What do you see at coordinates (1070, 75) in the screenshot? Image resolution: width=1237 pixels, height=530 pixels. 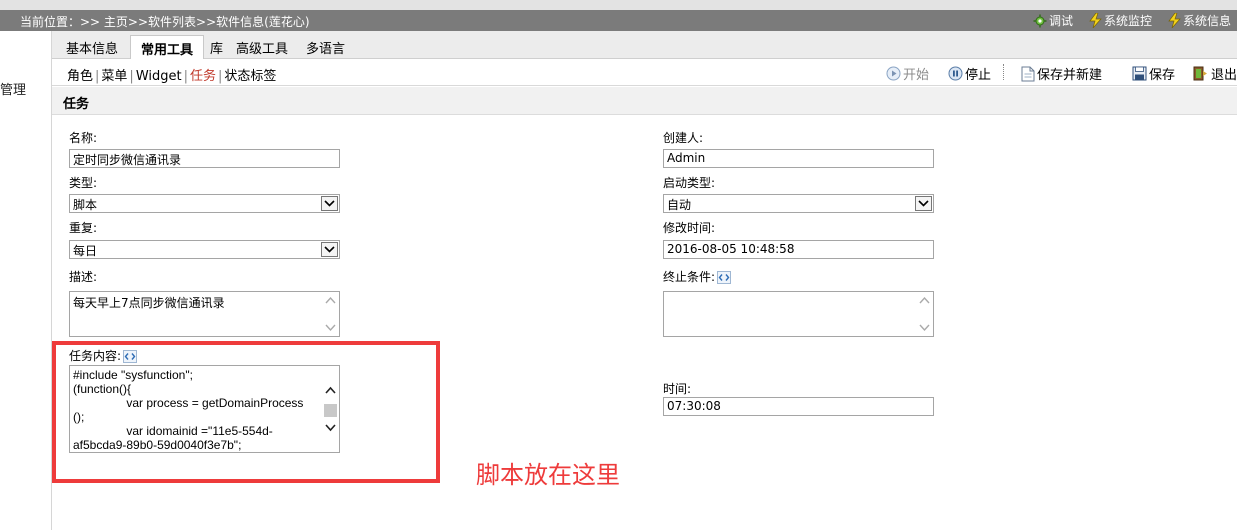 I see `save-and-new-label: 保存并新建` at bounding box center [1070, 75].